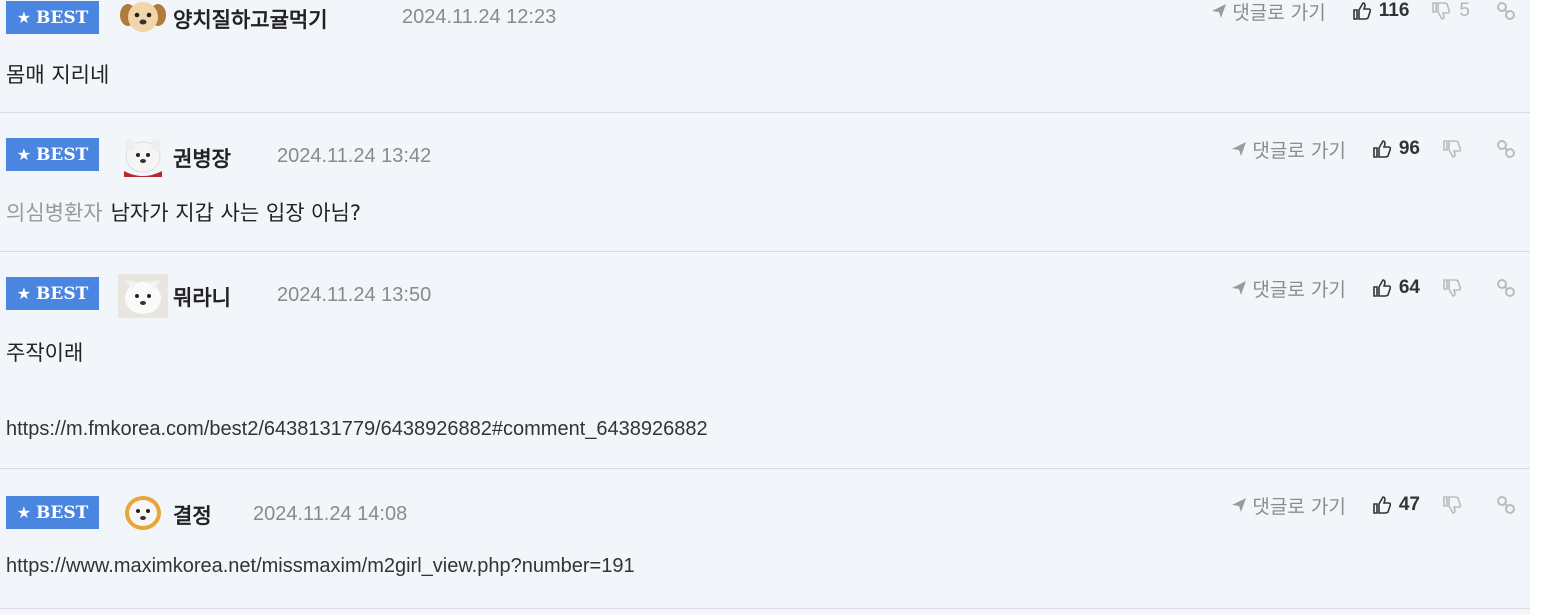 Image resolution: width=1542 pixels, height=614 pixels. I want to click on comment-actions: 댓글로 가기 96, so click(1373, 149).